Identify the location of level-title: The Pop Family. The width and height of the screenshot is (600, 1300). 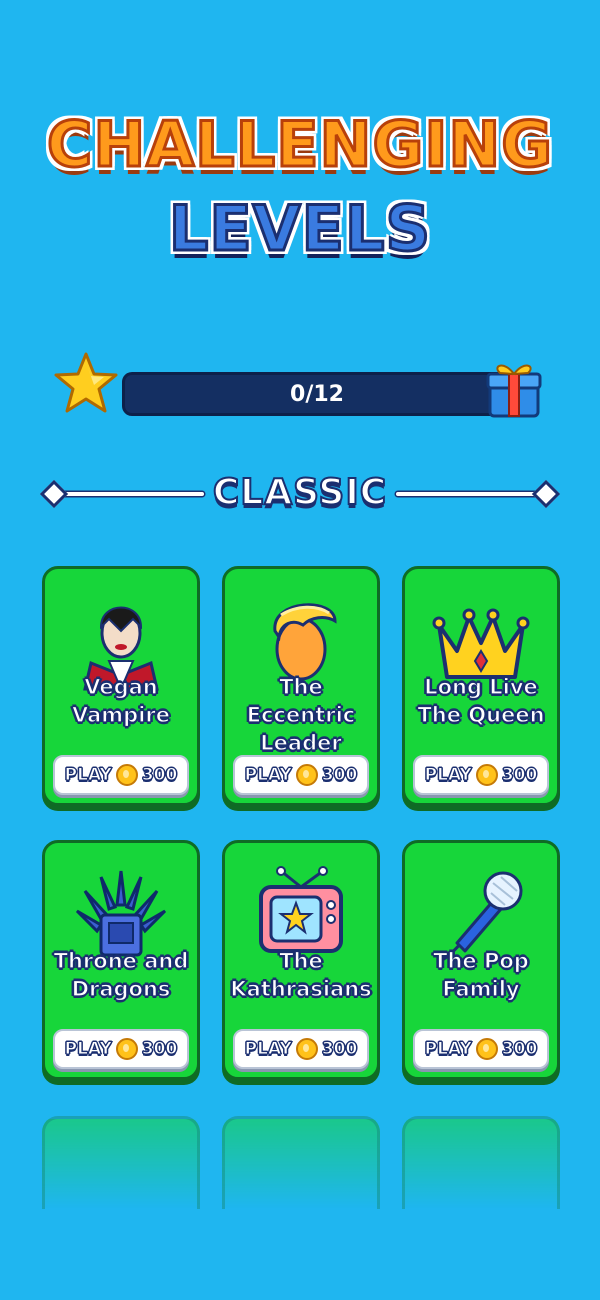
(481, 974).